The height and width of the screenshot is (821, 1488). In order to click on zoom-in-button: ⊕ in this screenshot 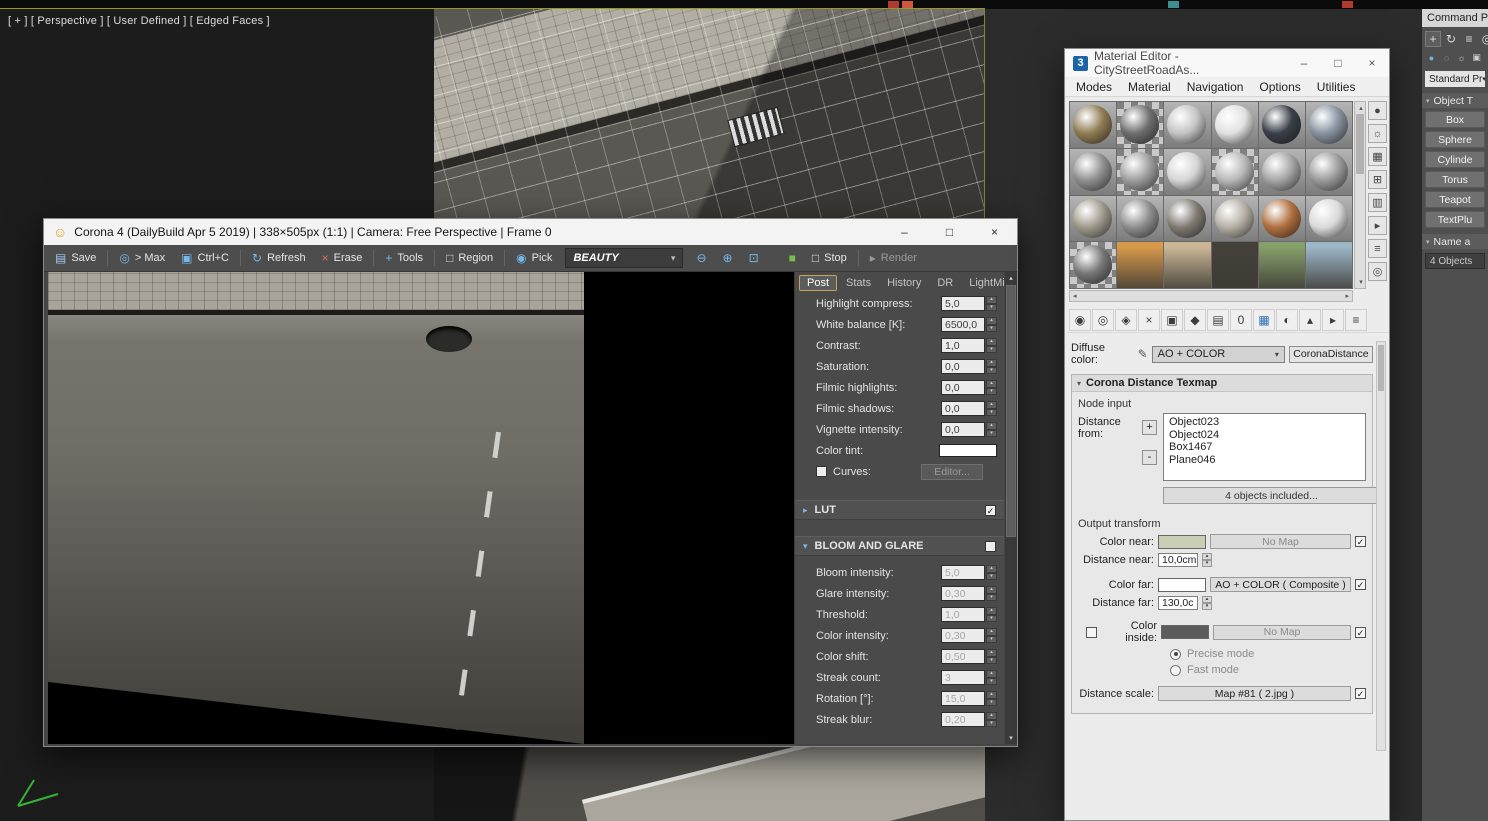, I will do `click(728, 258)`.